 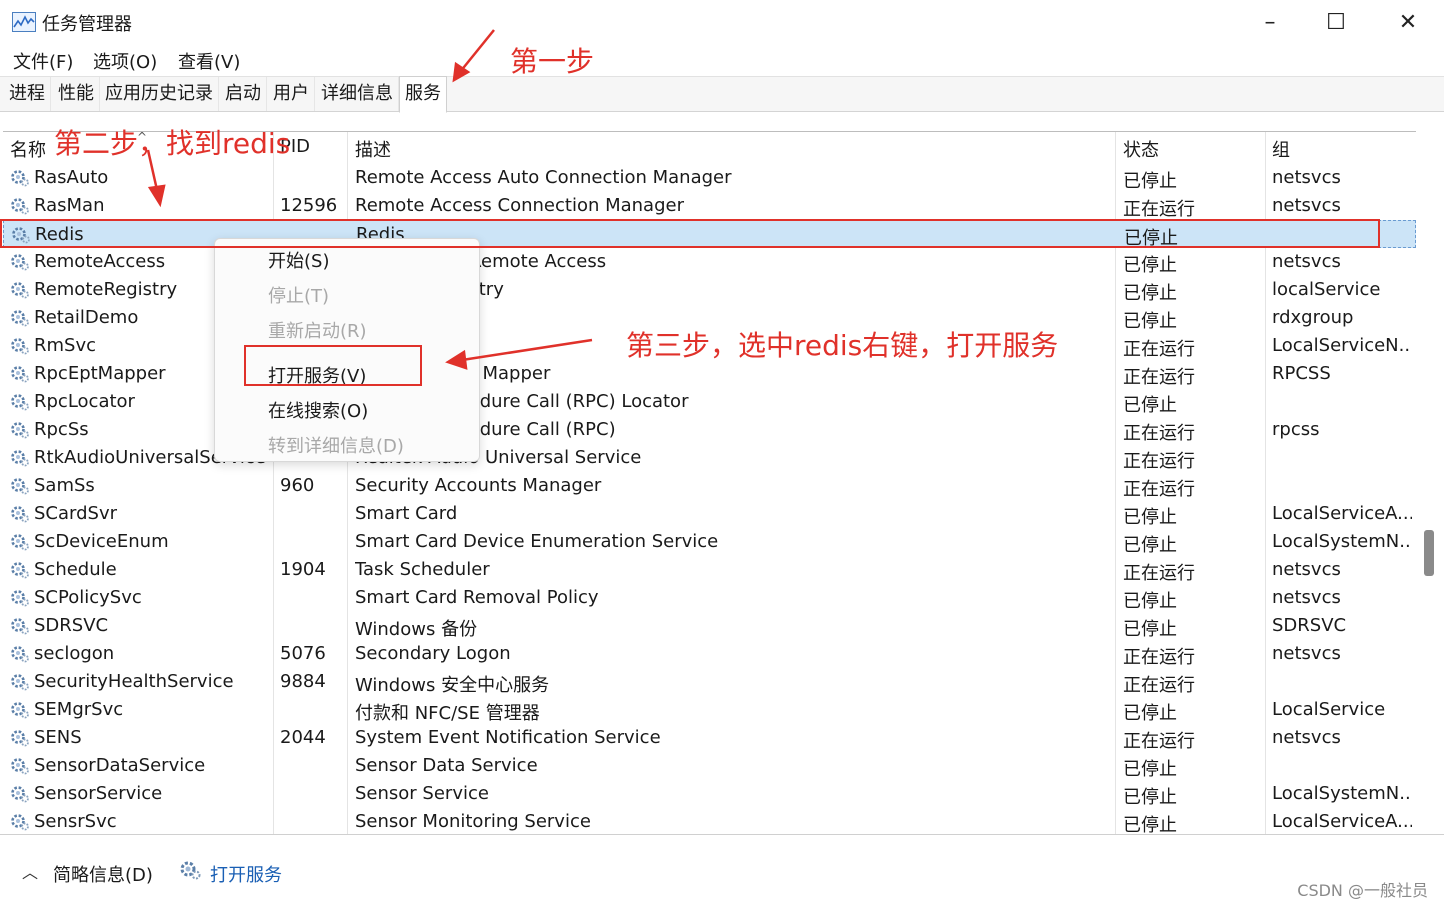 I want to click on annotation-arrows, so click(x=369, y=199).